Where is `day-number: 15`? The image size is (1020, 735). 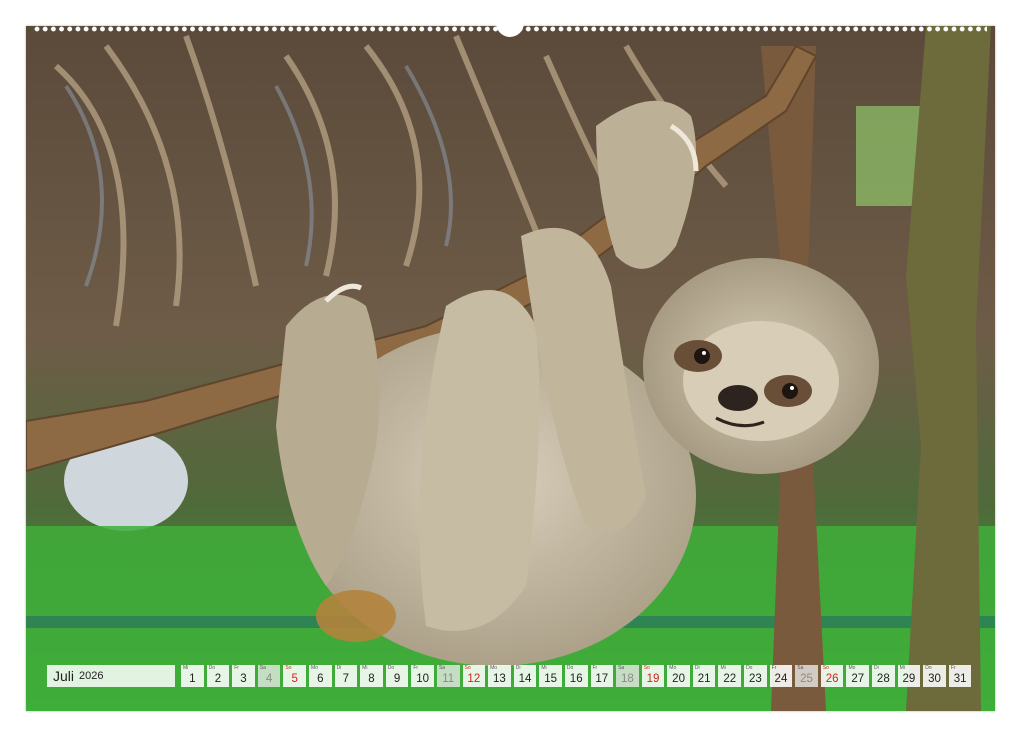
day-number: 15 is located at coordinates (550, 679).